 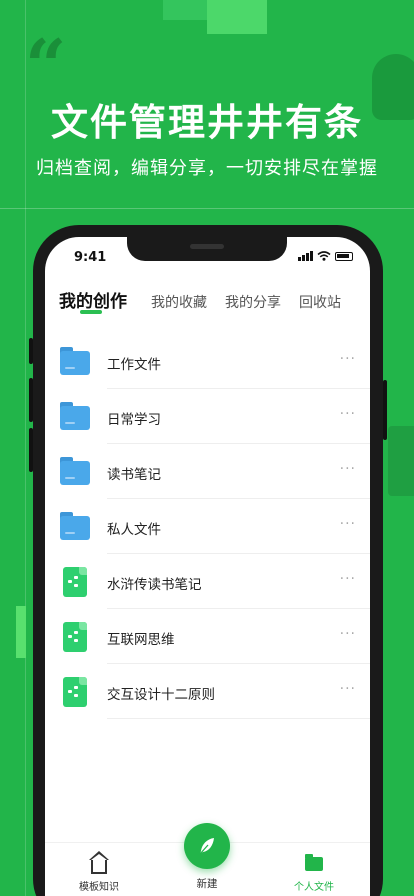 I want to click on cellular-signal-icon, so click(x=305, y=256).